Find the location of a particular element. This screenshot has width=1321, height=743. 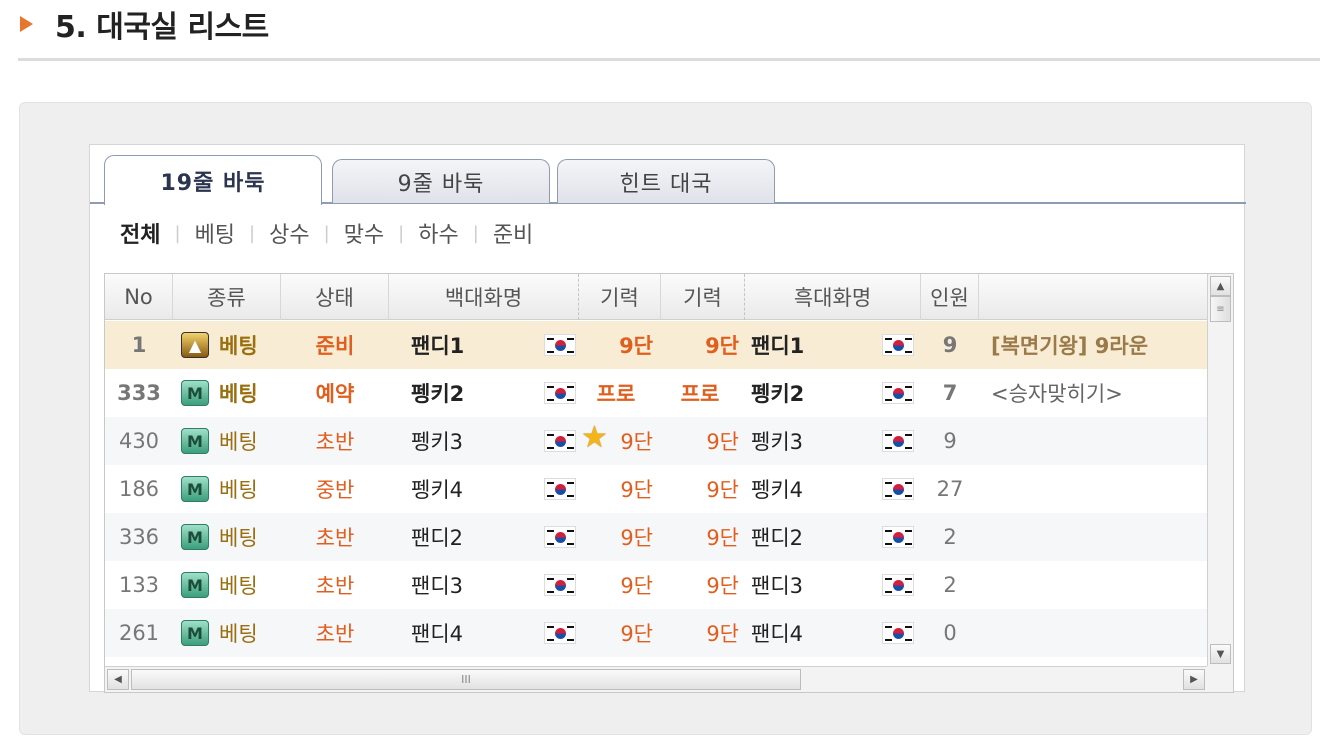

black-nickname: 팬디1 is located at coordinates (778, 346).